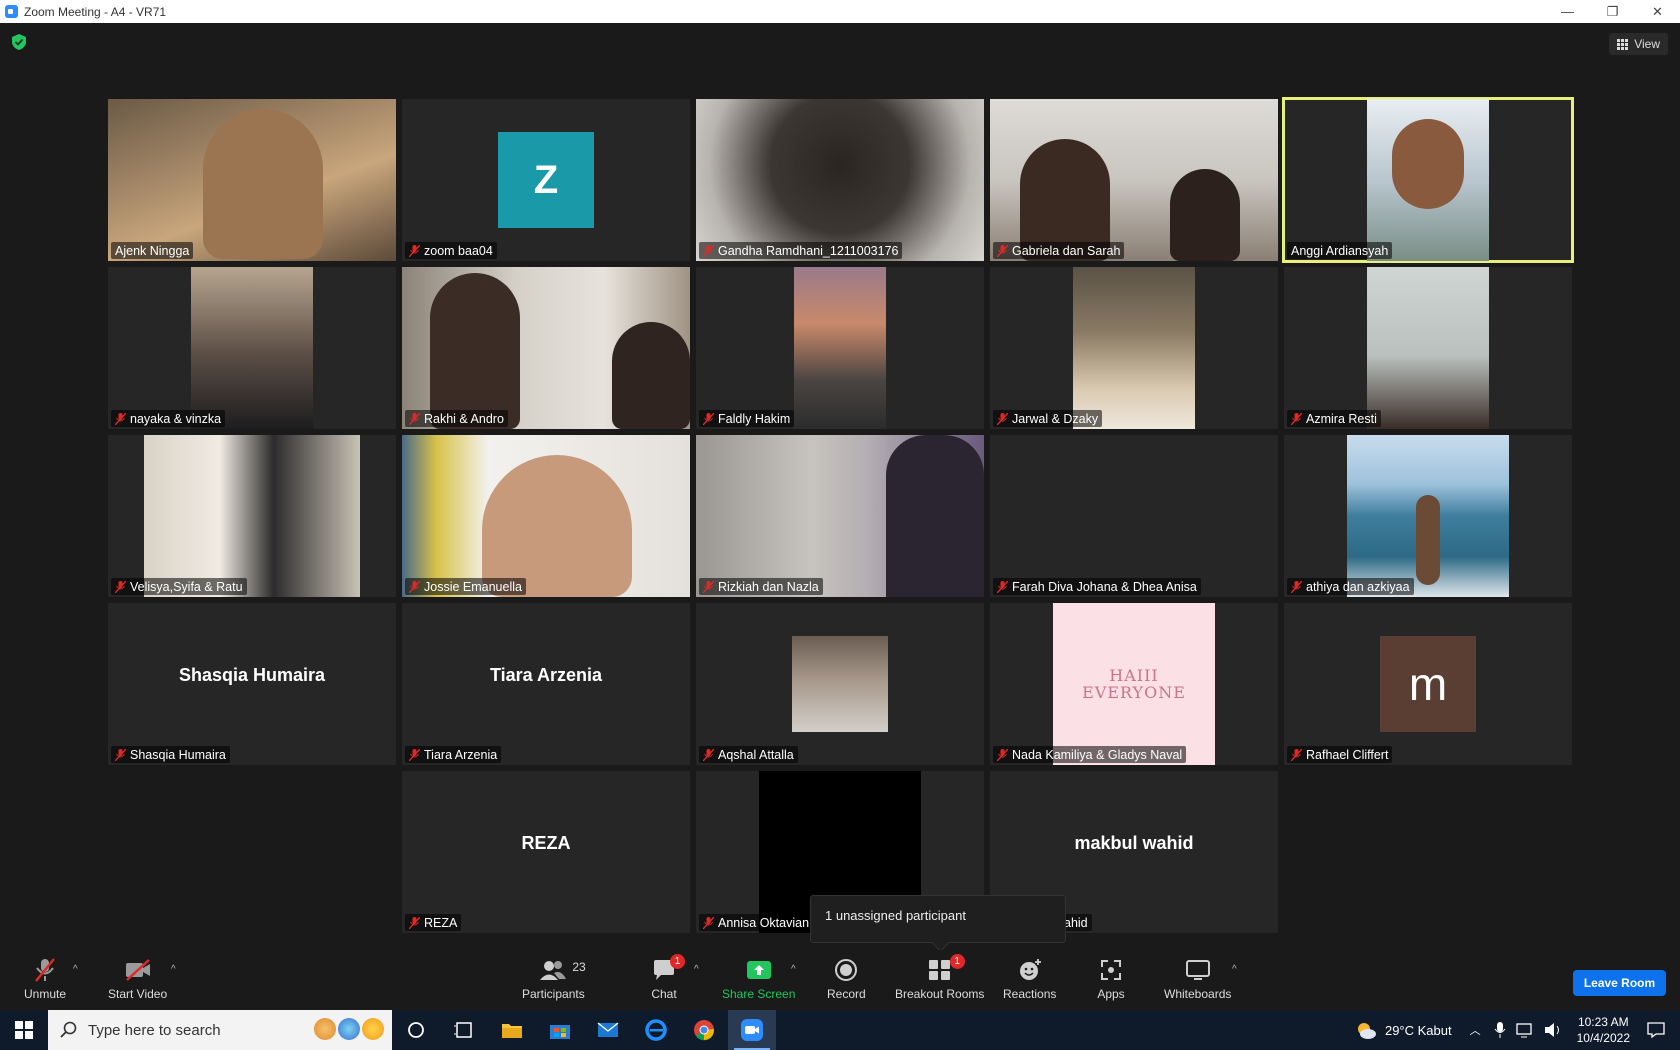  What do you see at coordinates (173, 969) in the screenshot?
I see `video-options-caret: ^` at bounding box center [173, 969].